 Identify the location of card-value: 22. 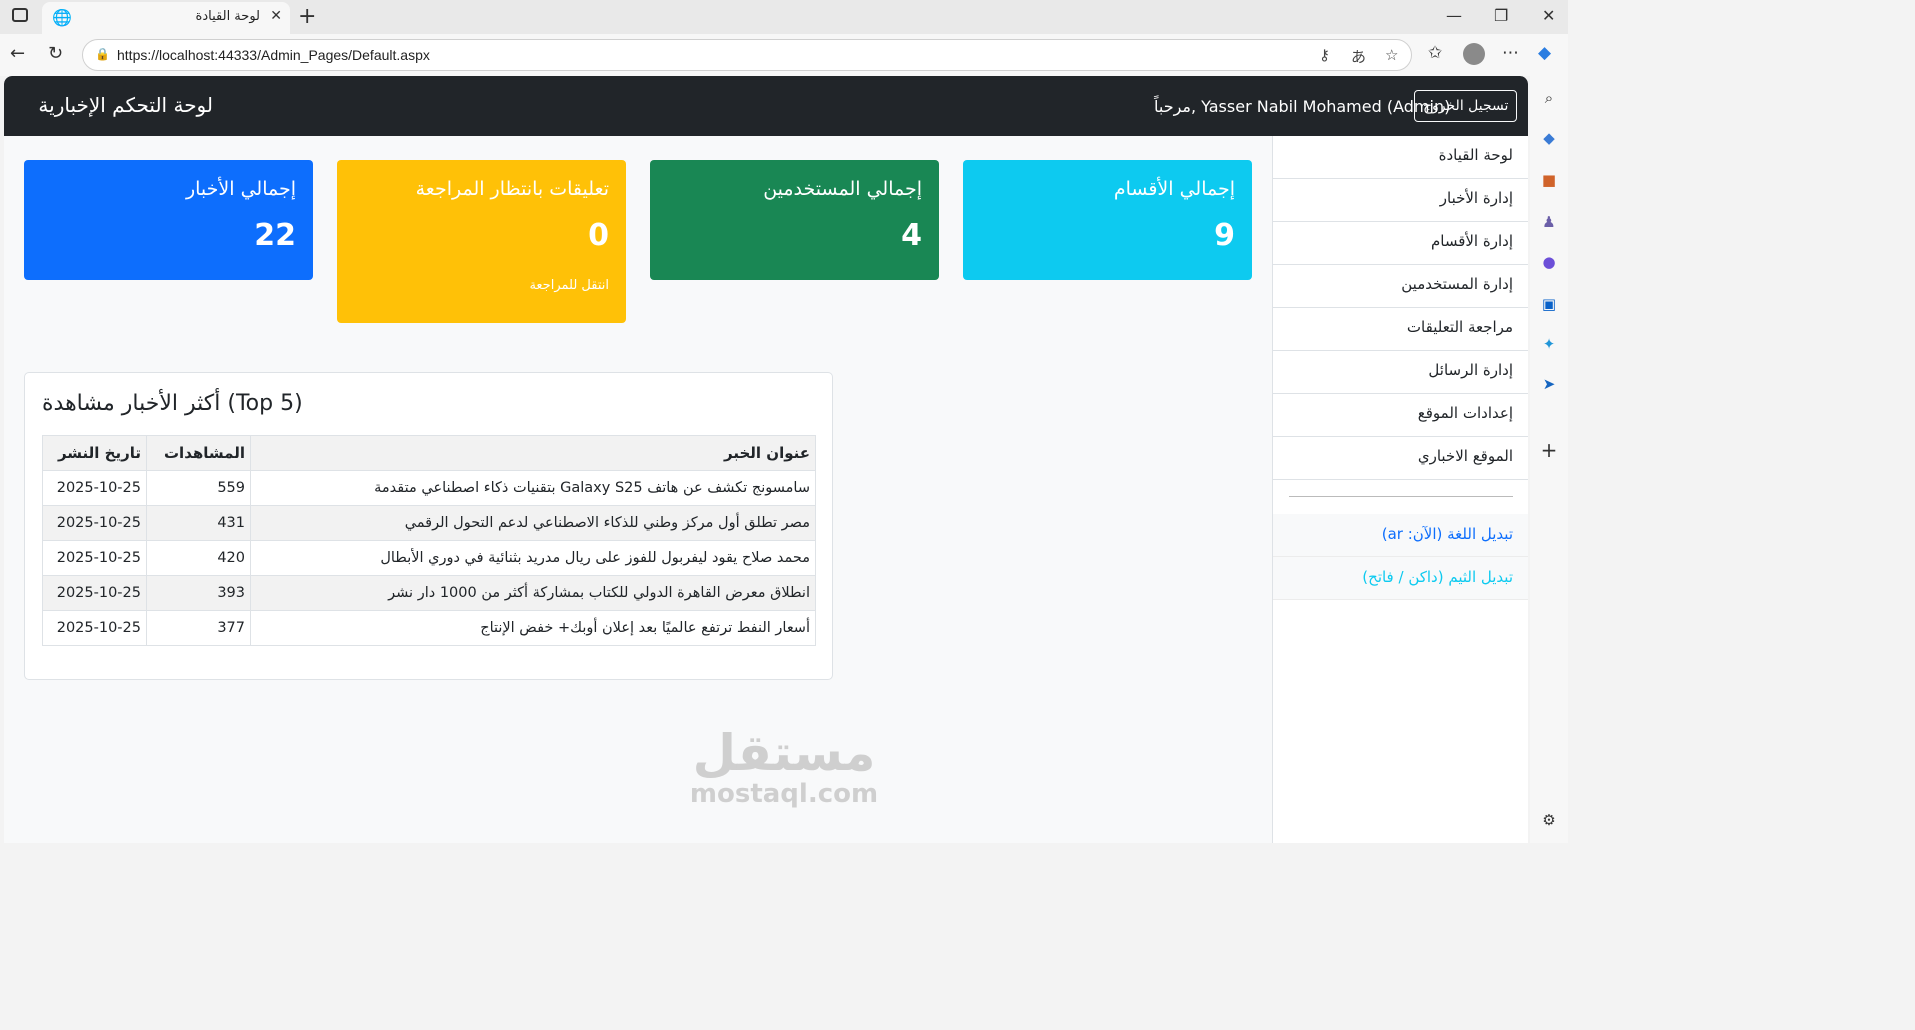
(275, 235).